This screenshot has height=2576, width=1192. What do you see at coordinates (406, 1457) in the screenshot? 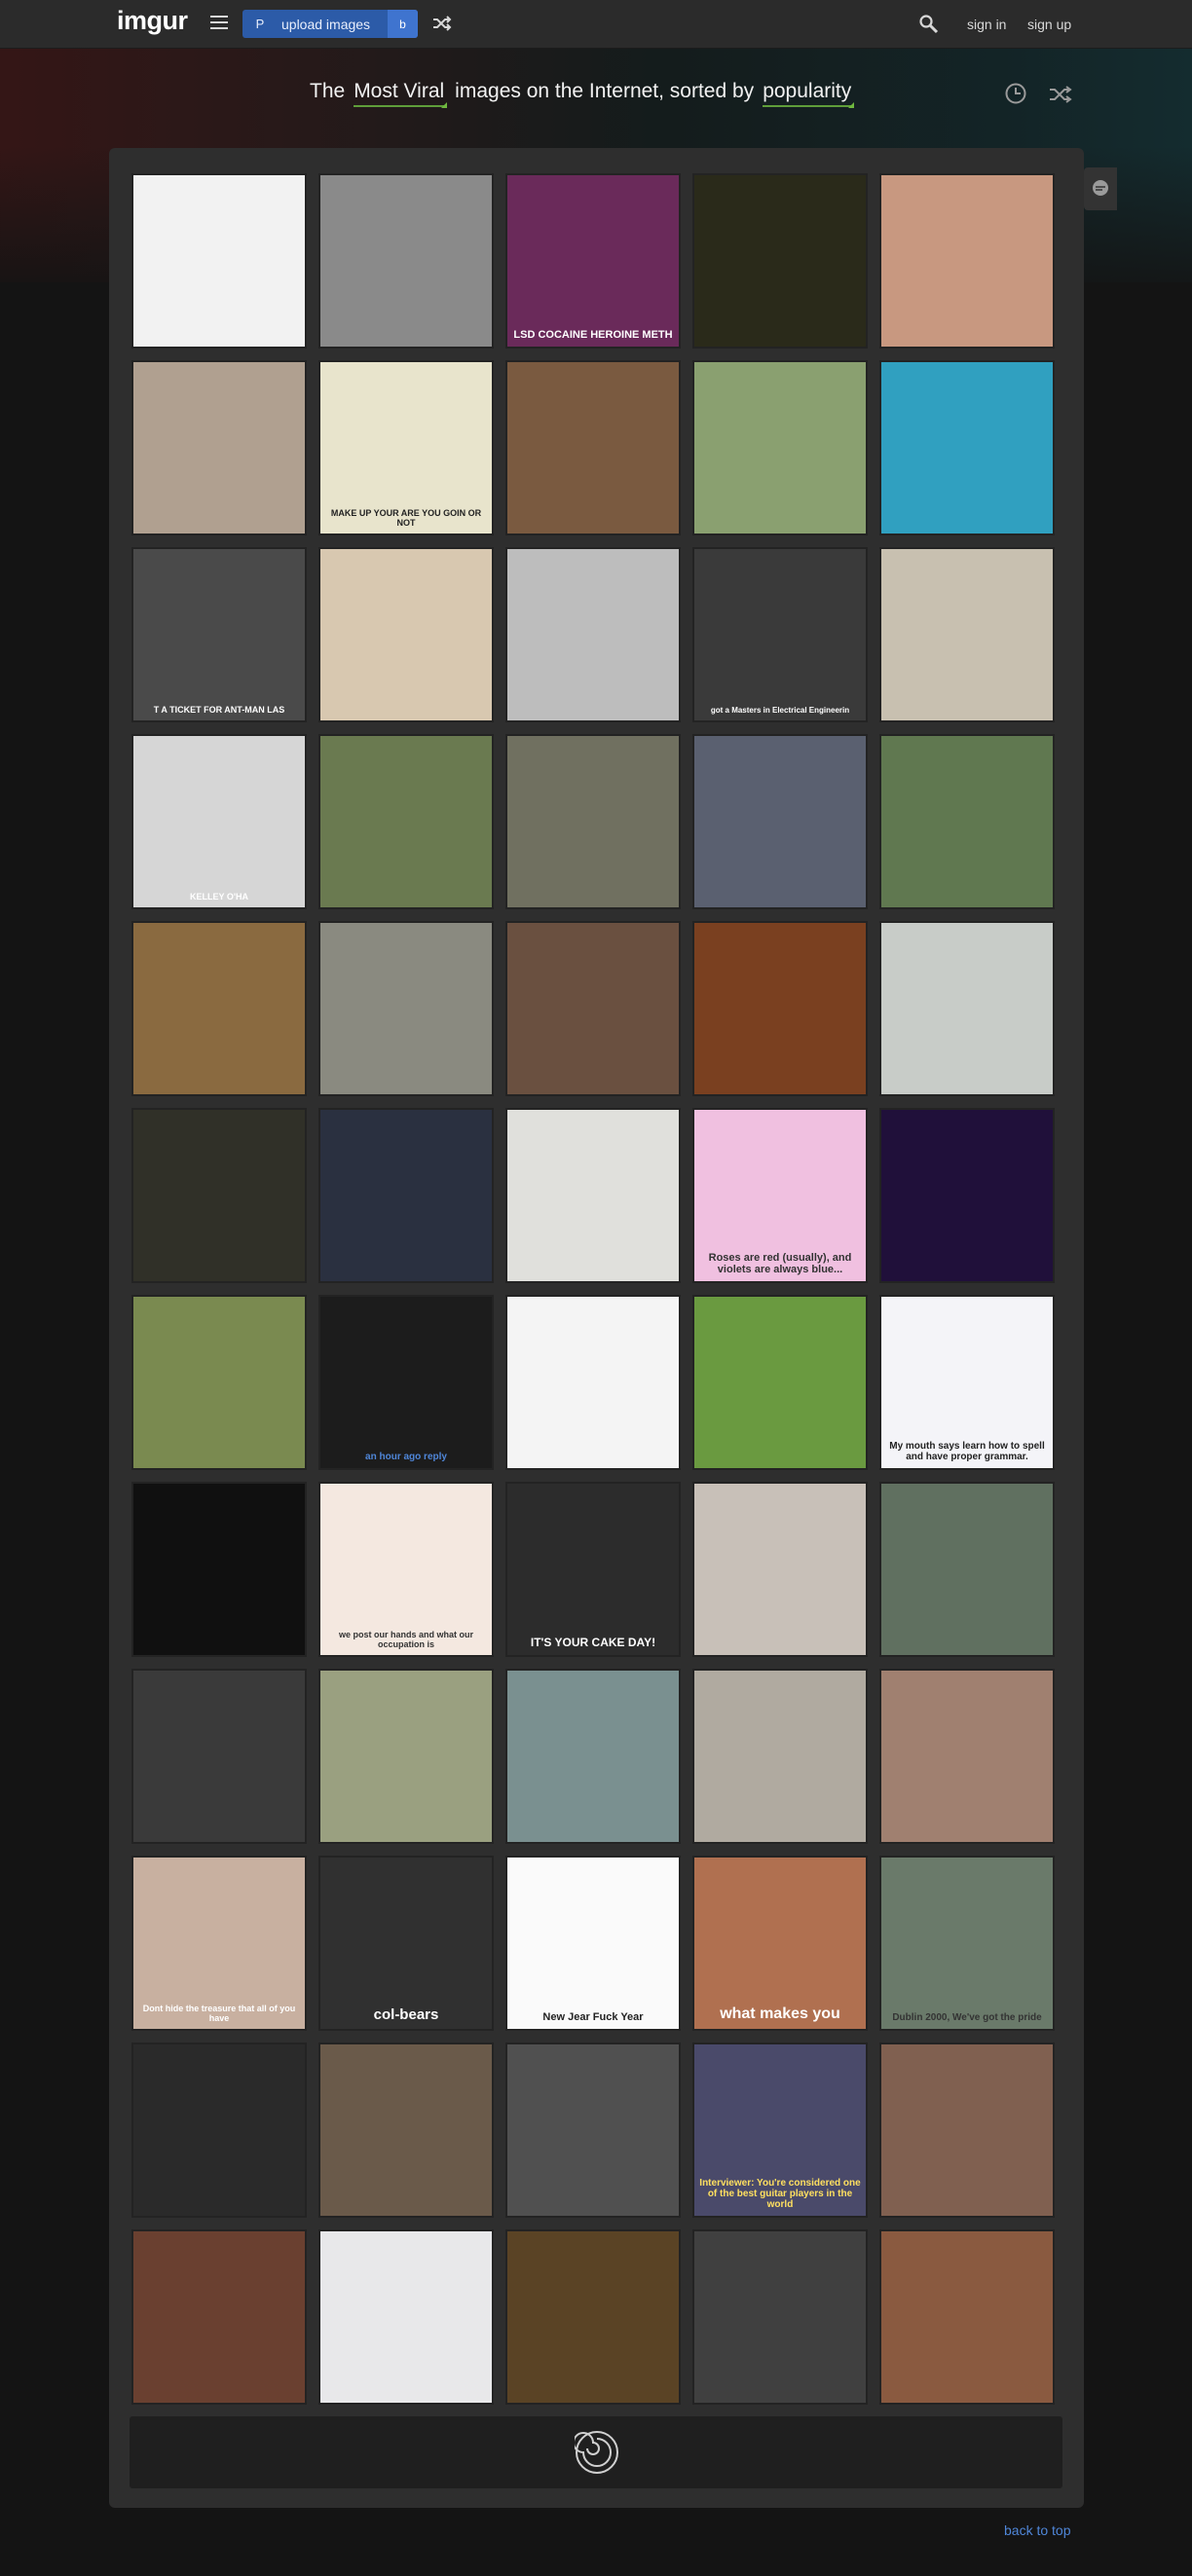
I see `thumbnail-caption: an hour ago reply` at bounding box center [406, 1457].